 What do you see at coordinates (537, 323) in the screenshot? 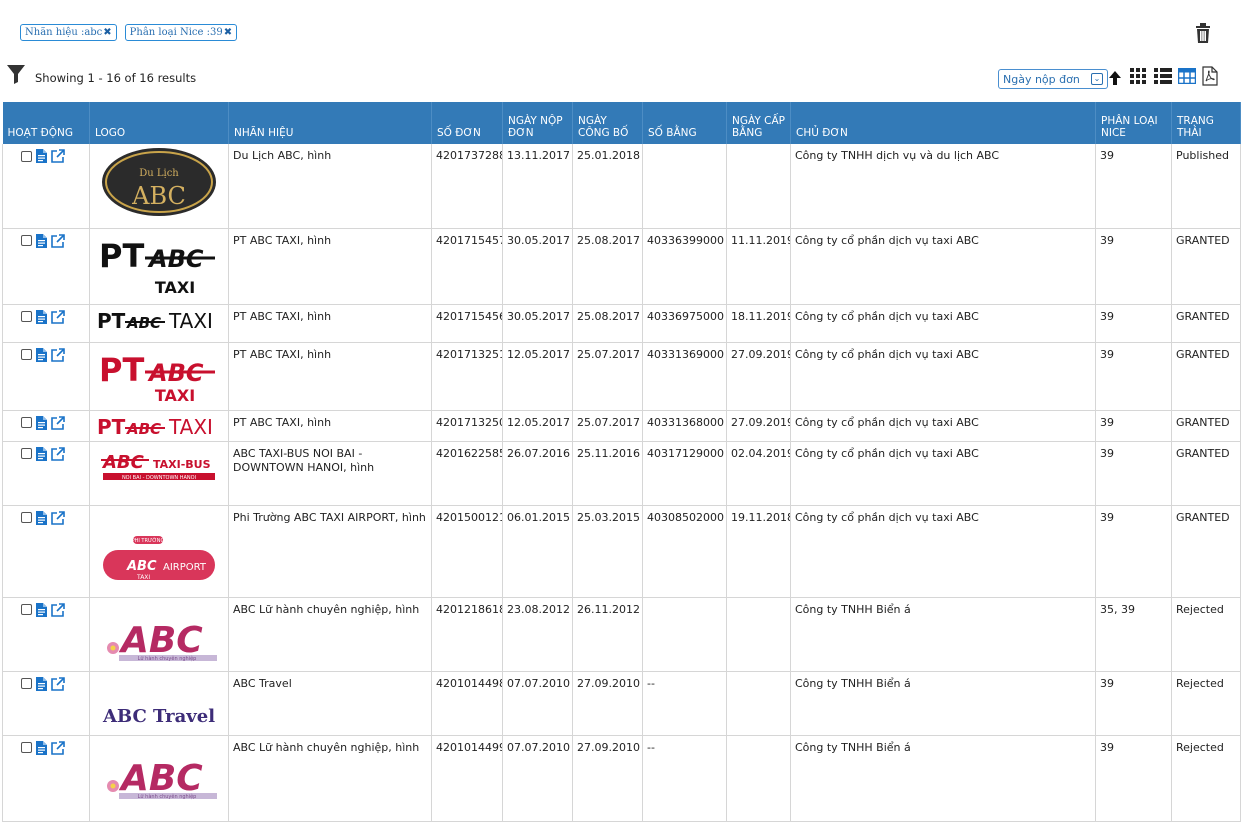
I see `filing-date: 30.05.2017` at bounding box center [537, 323].